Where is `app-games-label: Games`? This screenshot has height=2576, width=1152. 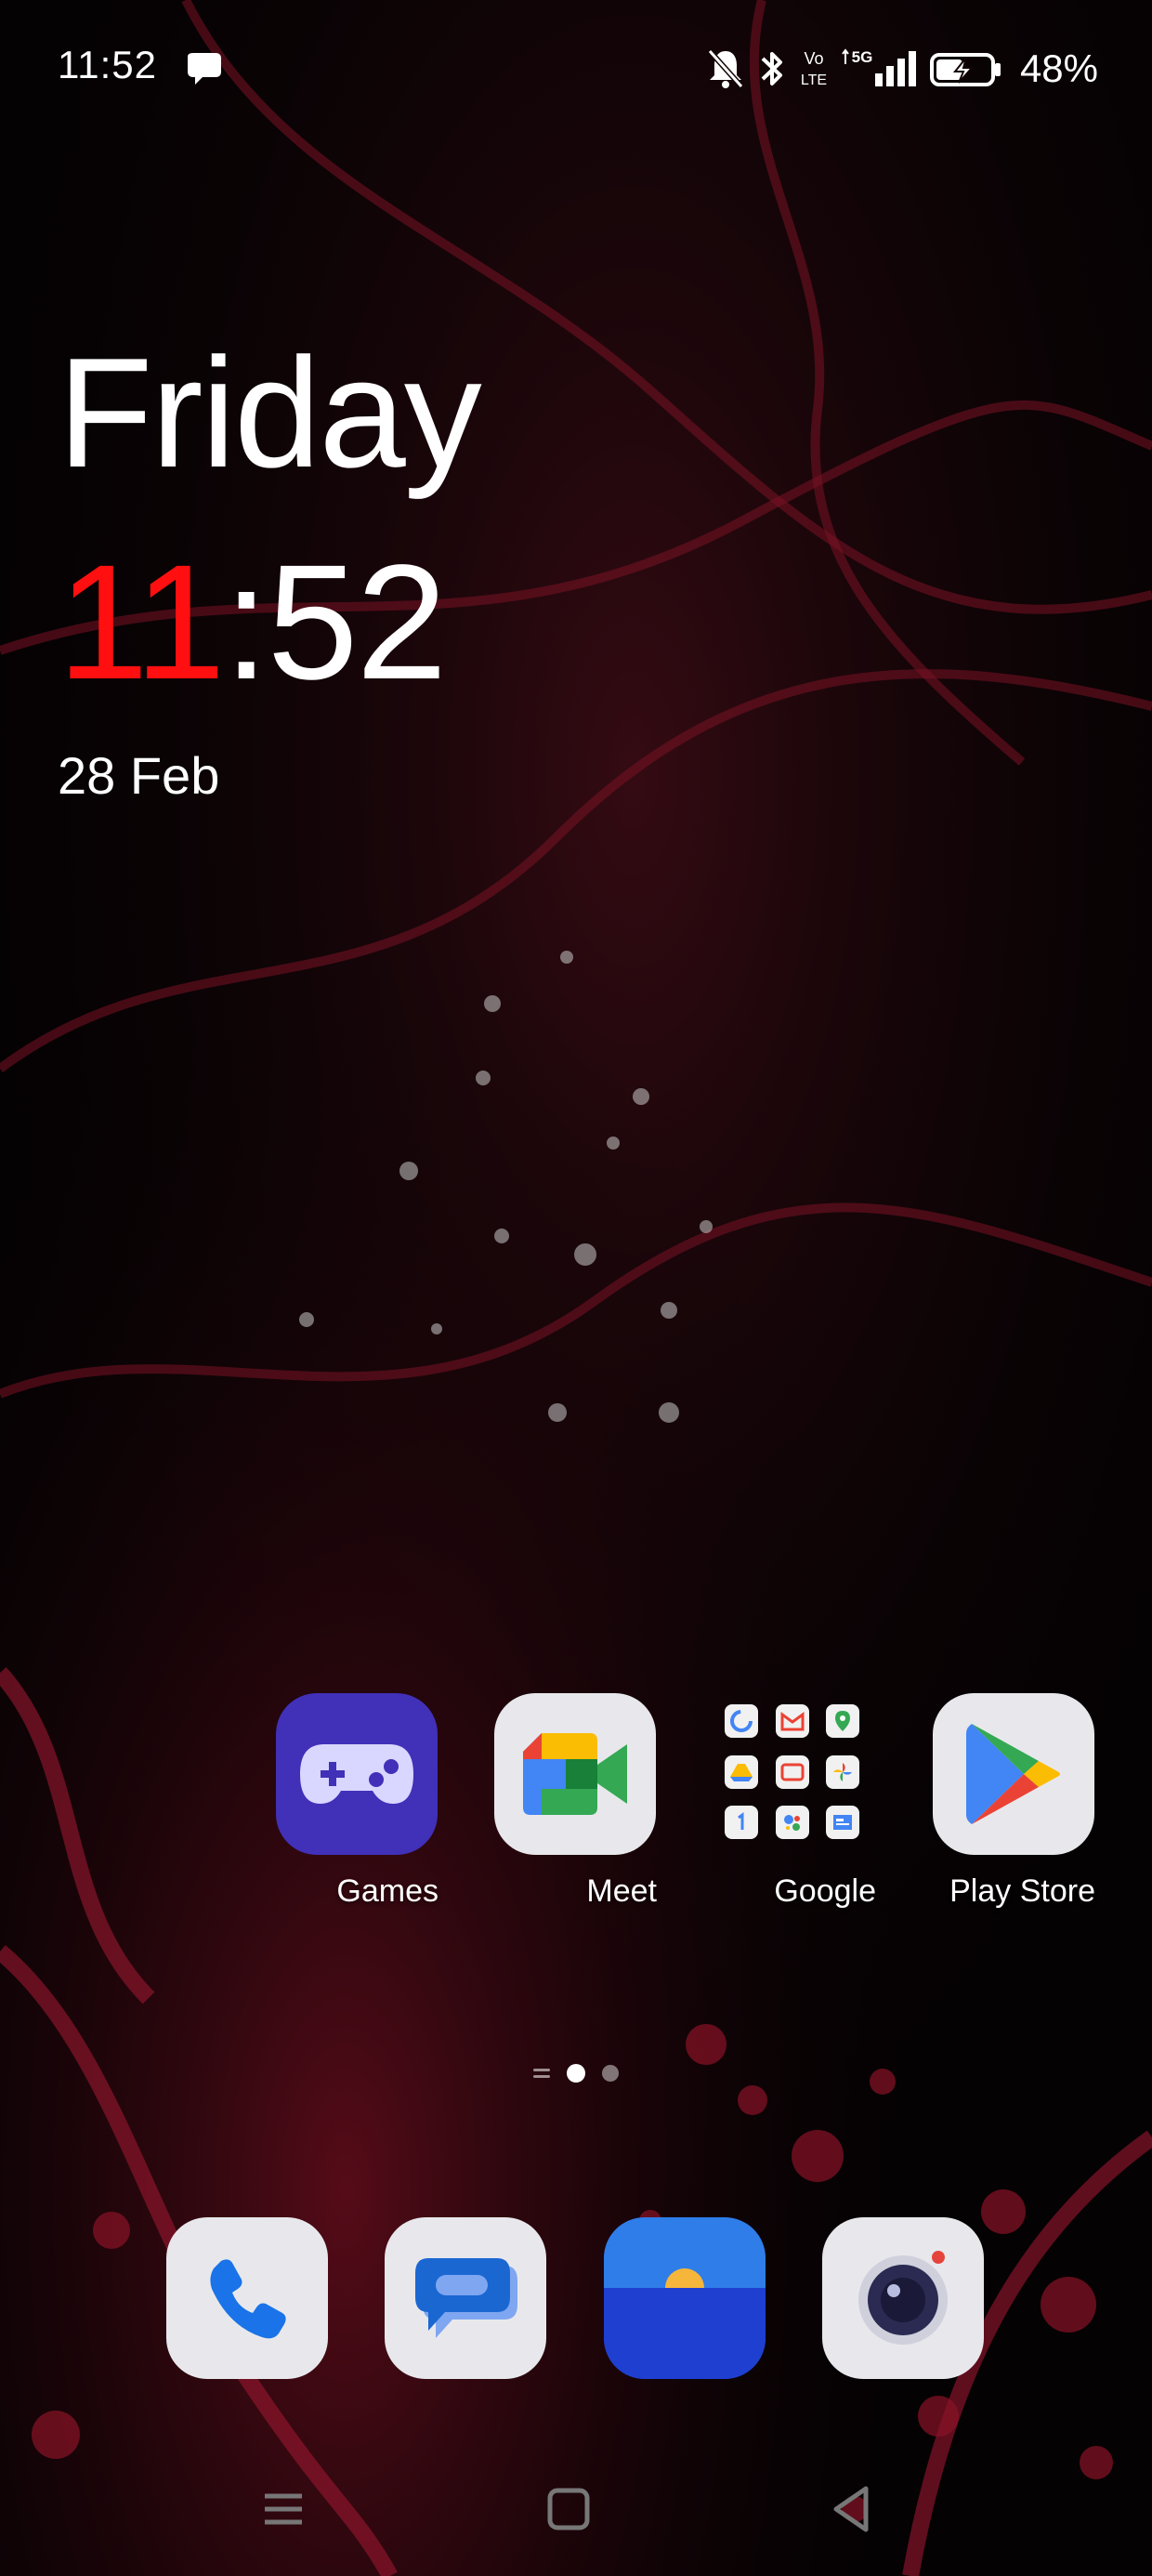
app-games-label: Games is located at coordinates (387, 1891).